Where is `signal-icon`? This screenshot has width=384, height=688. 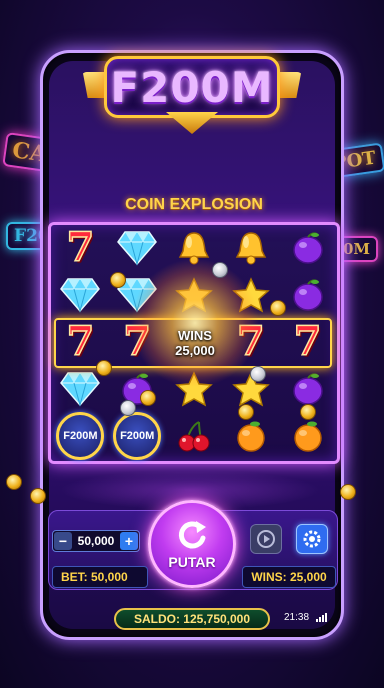 signal-icon is located at coordinates (321, 617).